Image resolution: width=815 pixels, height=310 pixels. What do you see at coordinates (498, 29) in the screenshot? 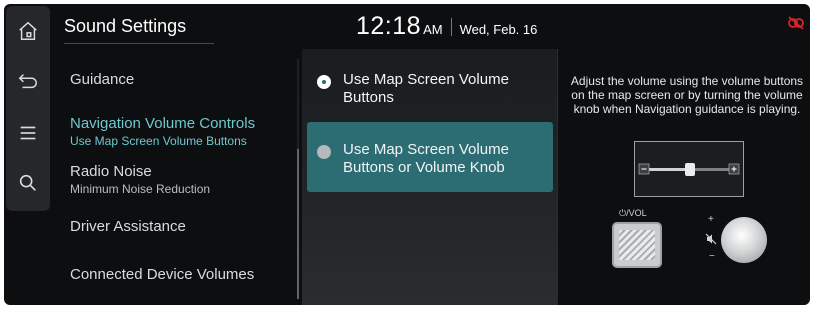
I see `clock-date: Wed, Feb. 16` at bounding box center [498, 29].